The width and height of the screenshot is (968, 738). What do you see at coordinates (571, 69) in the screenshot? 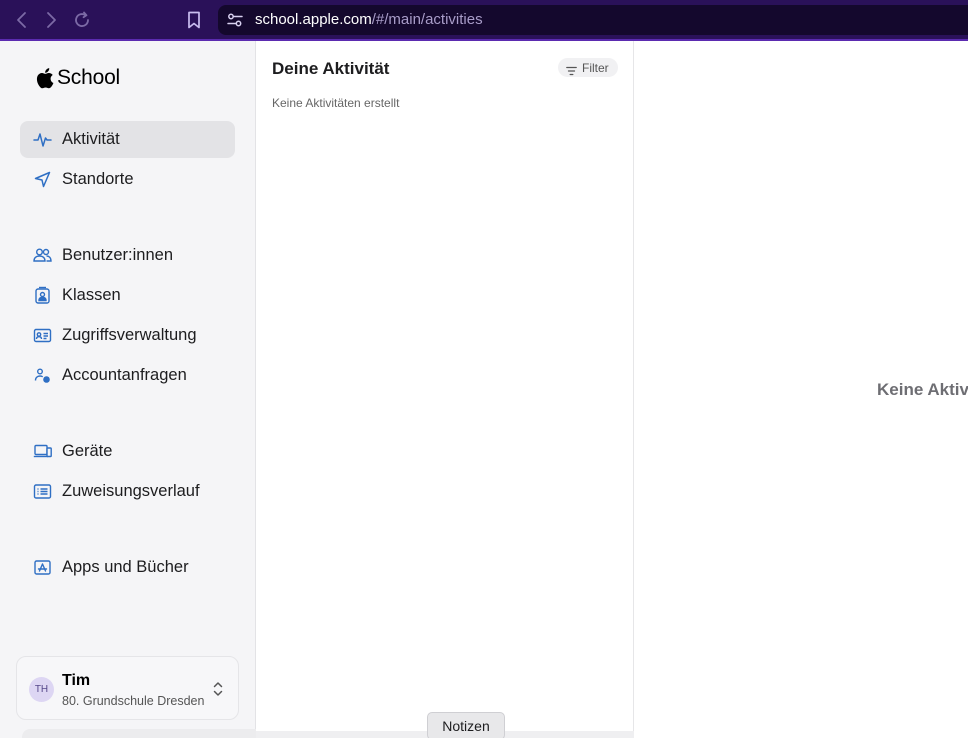
I see `filter-icon` at bounding box center [571, 69].